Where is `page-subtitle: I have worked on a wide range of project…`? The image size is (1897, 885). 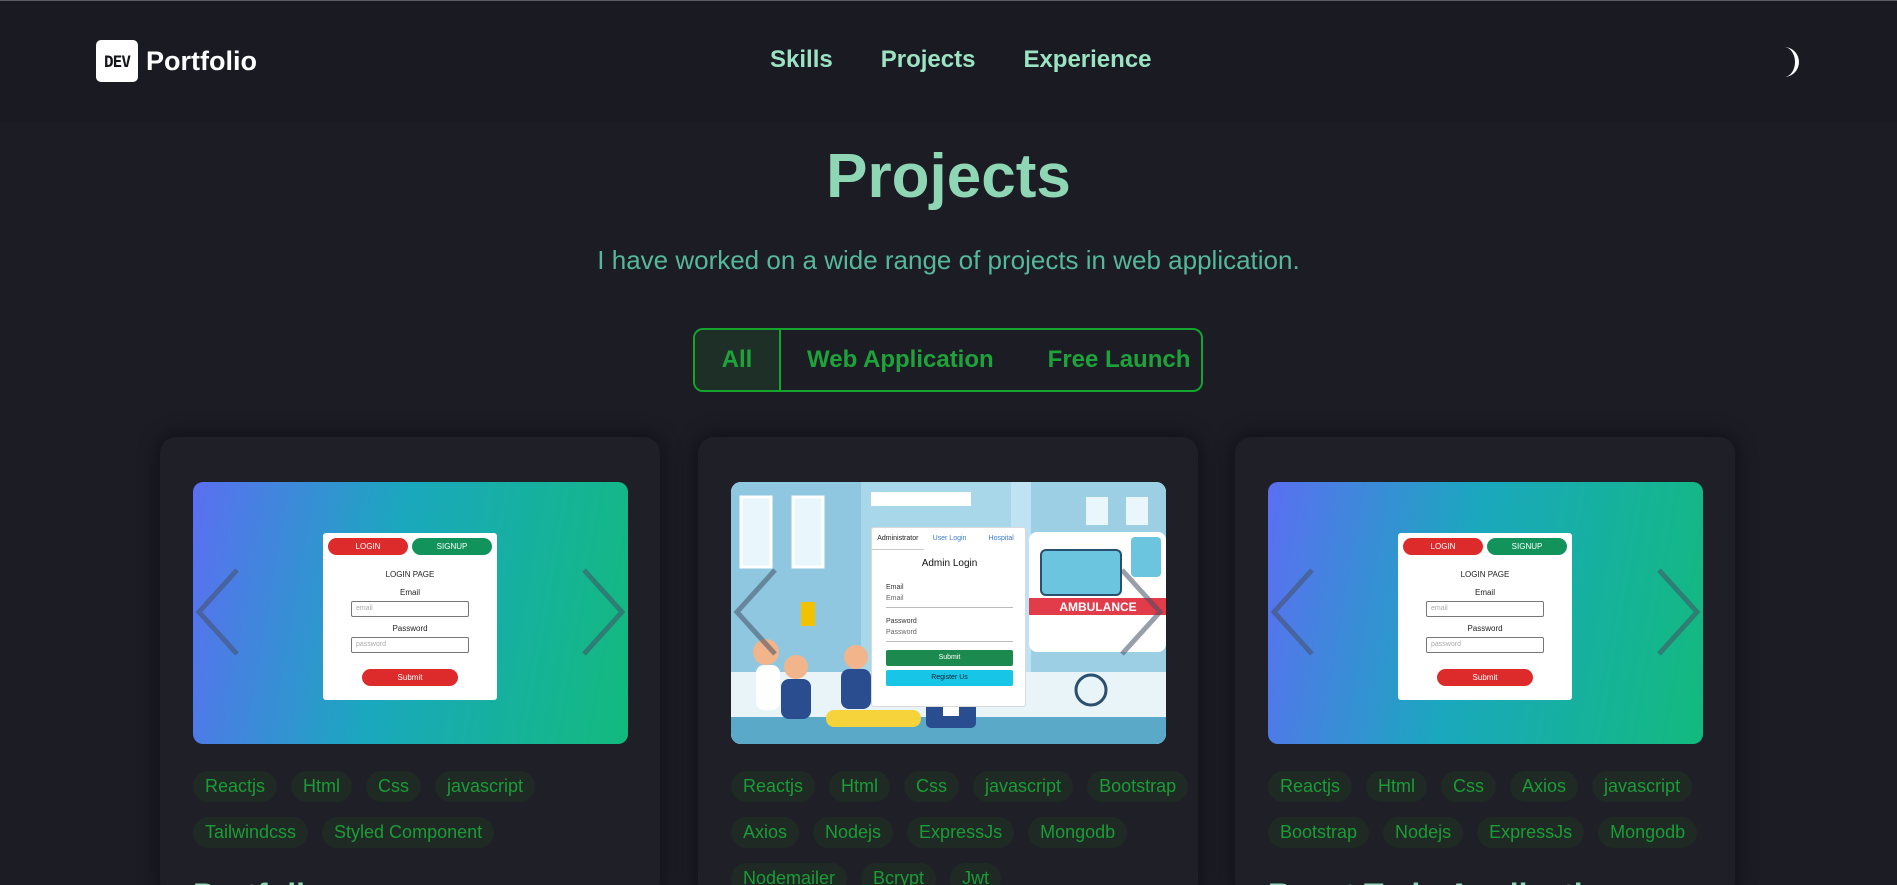 page-subtitle: I have worked on a wide range of project… is located at coordinates (948, 260).